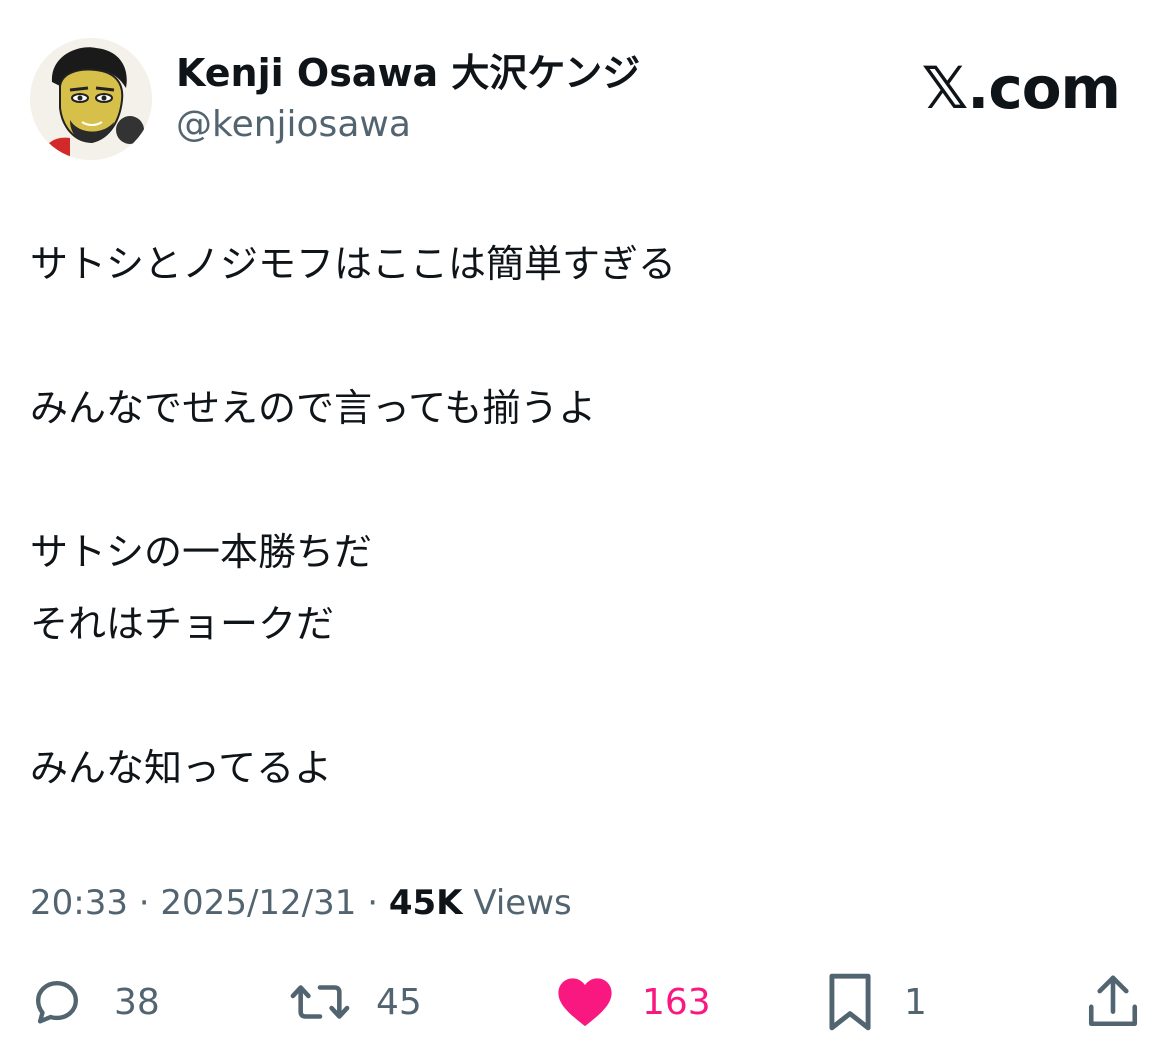 The image size is (1170, 1049). I want to click on tweet-line: みんなでせえので言っても揃うよ, so click(313, 408).